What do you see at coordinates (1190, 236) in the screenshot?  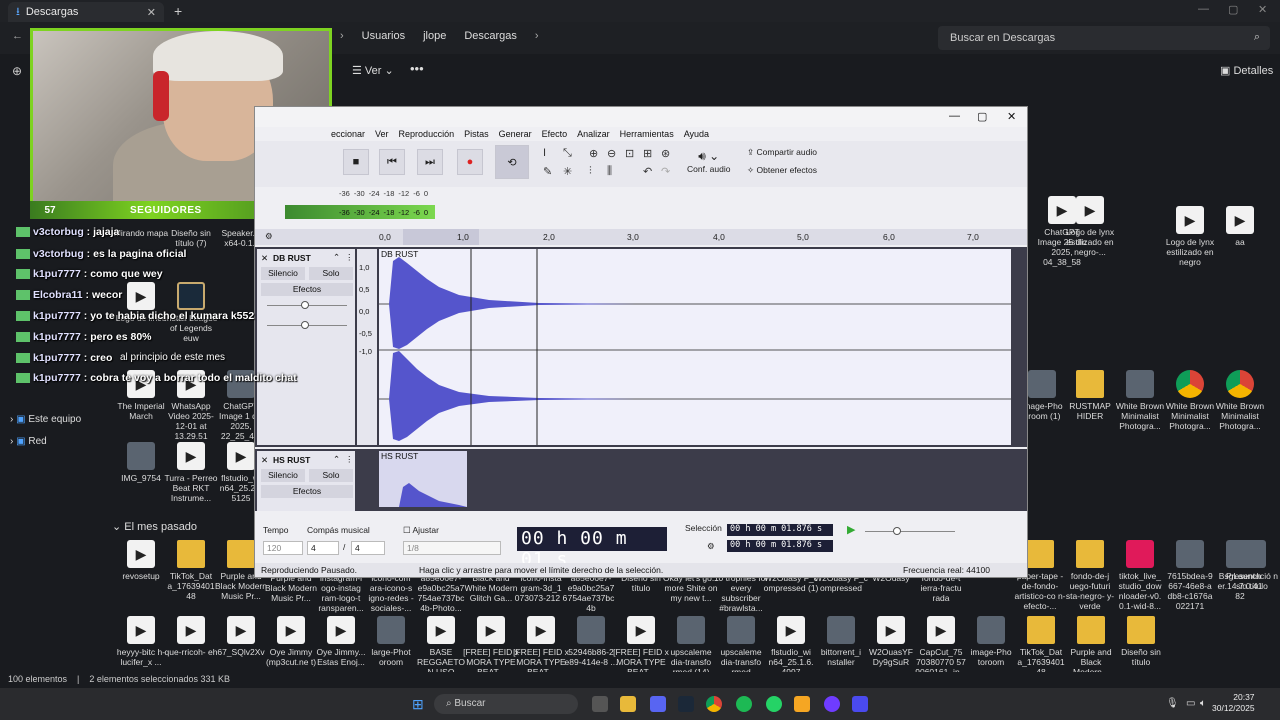 I see `file-item: ▶ Logo de lynx estilizado en negro` at bounding box center [1190, 236].